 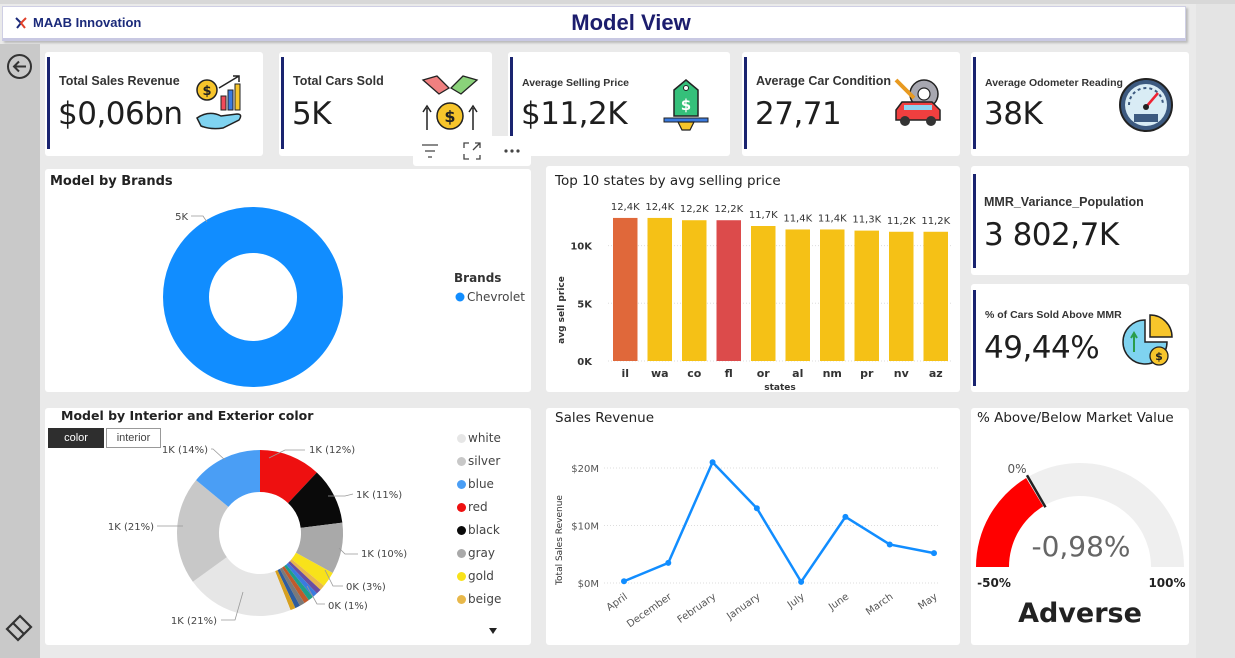 What do you see at coordinates (219, 102) in the screenshot?
I see `money-hand-icon: $` at bounding box center [219, 102].